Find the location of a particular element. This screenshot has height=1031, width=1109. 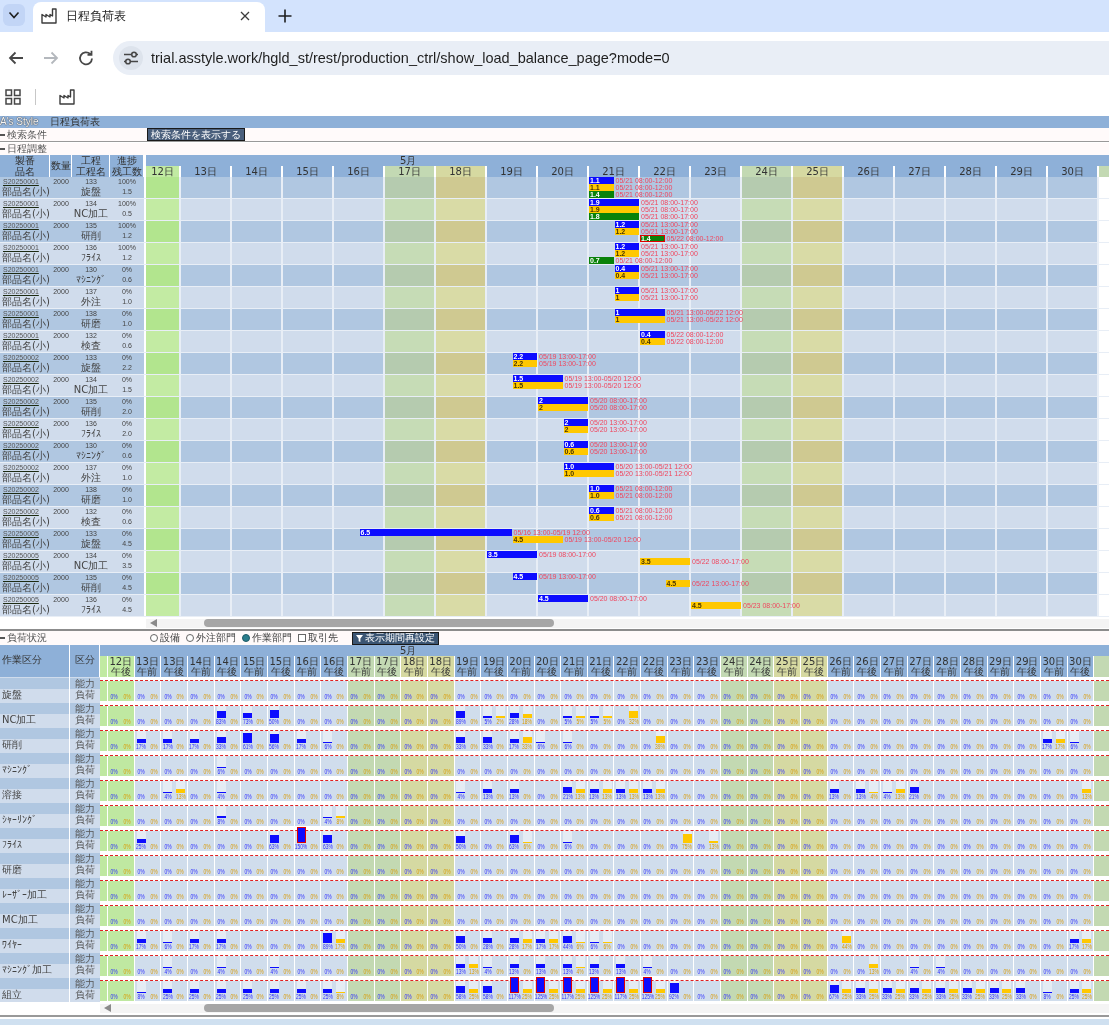

section-title: 検索条件 is located at coordinates (27, 134).